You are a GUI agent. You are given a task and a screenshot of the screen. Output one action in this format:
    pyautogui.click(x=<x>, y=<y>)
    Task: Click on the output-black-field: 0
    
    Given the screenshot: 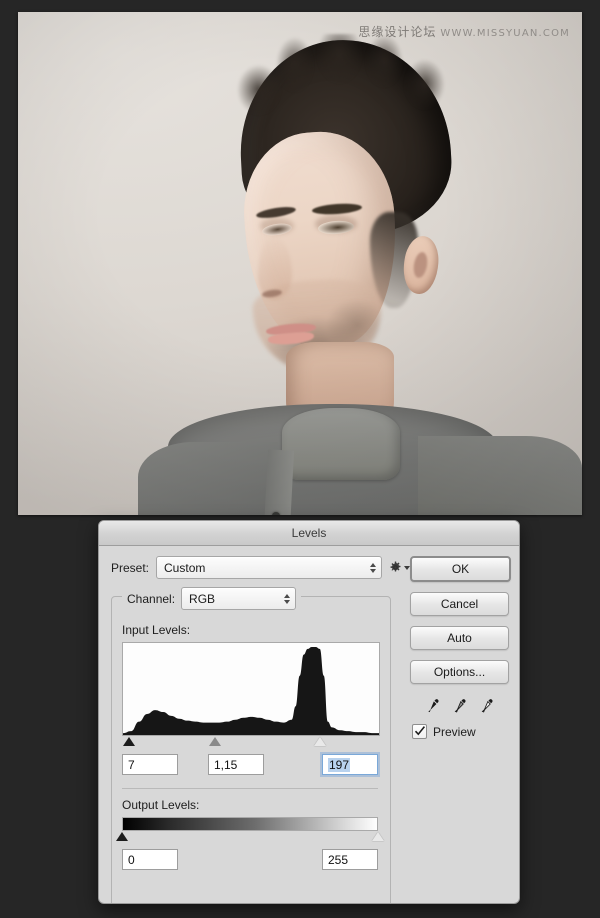 What is the action you would take?
    pyautogui.click(x=150, y=859)
    